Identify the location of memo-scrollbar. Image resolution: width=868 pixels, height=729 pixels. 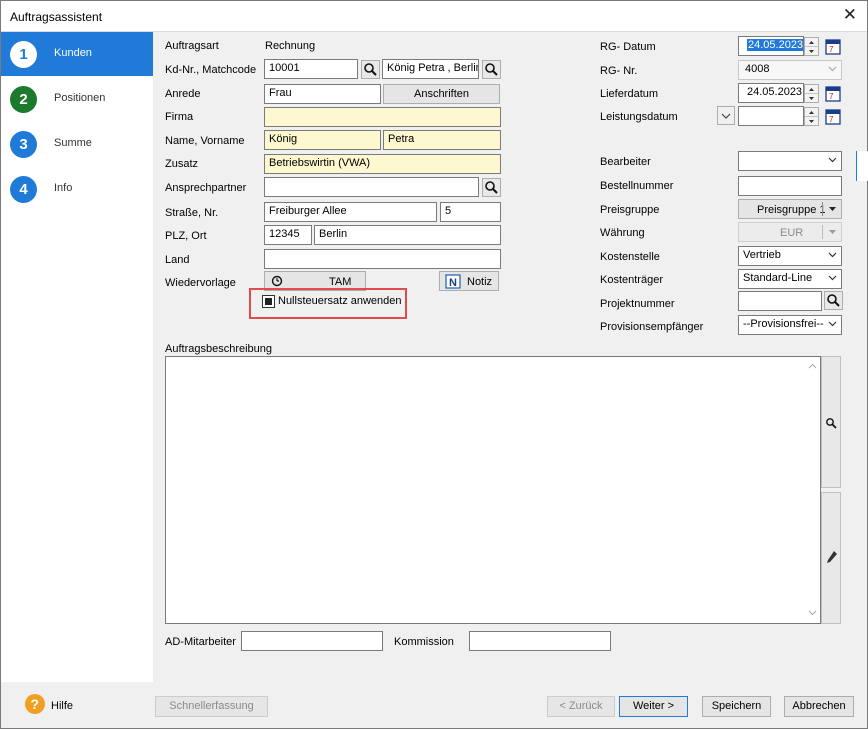
(812, 490).